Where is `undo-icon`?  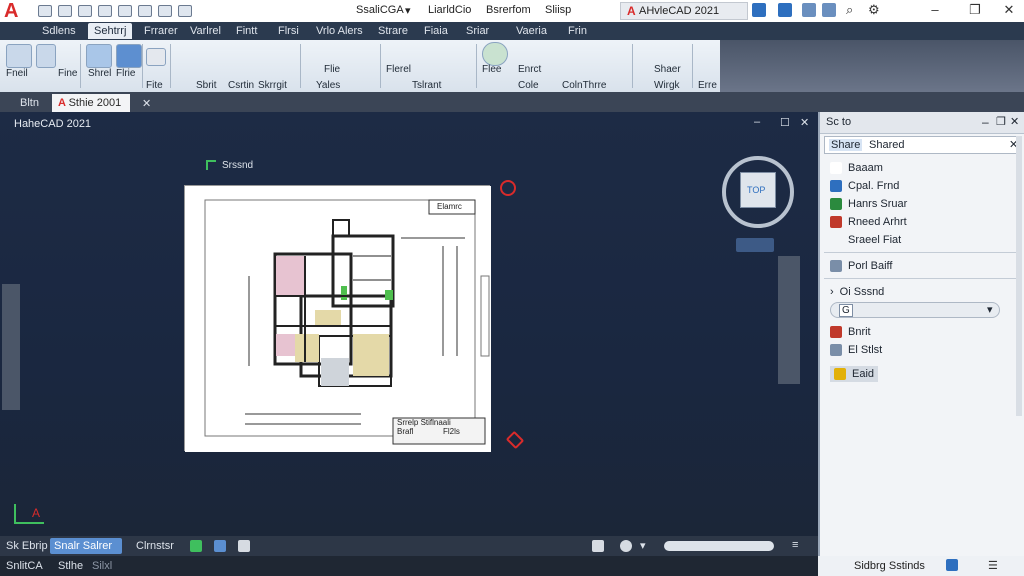 undo-icon is located at coordinates (145, 11).